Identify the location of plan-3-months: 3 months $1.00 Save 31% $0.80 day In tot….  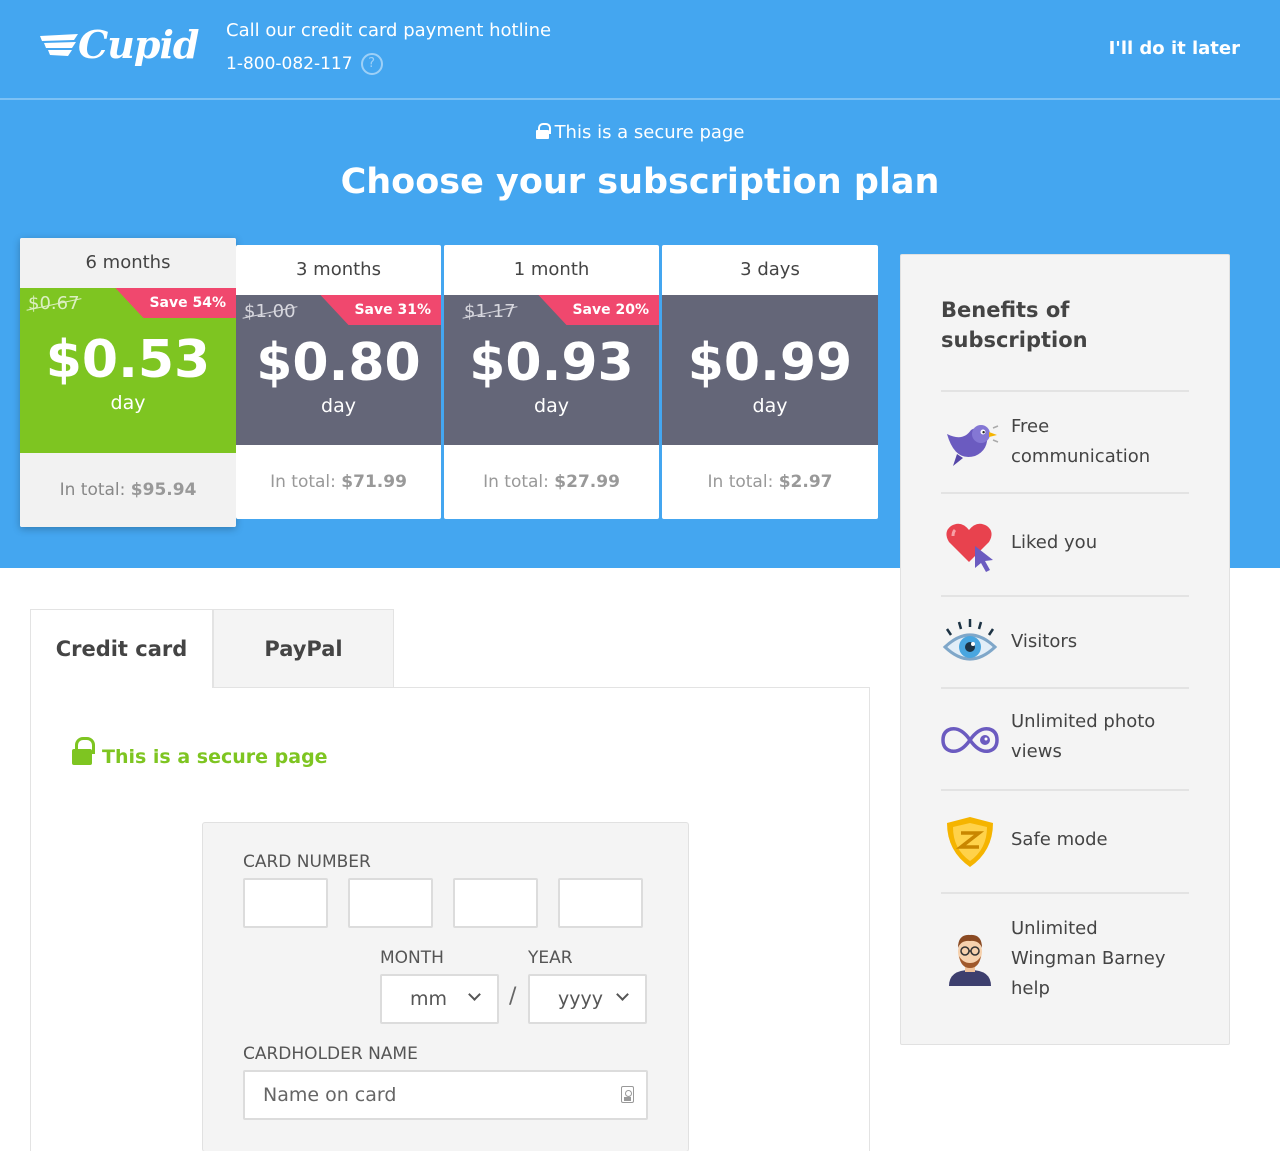
(338, 382).